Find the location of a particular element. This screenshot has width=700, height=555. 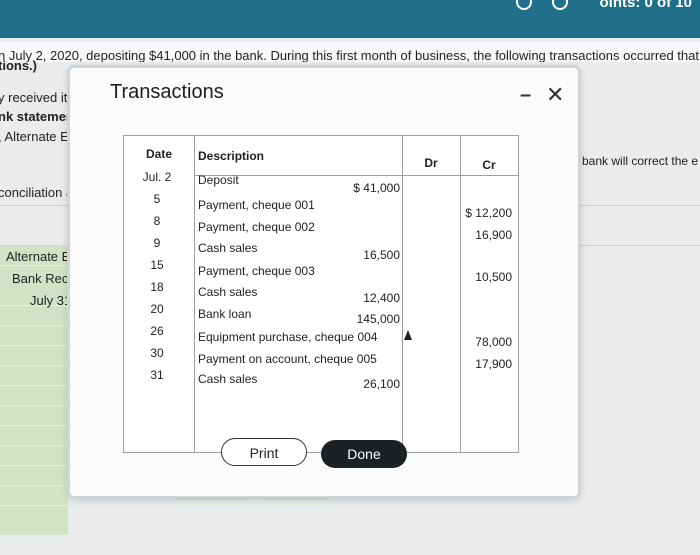

cell-date: 26 is located at coordinates (157, 331).